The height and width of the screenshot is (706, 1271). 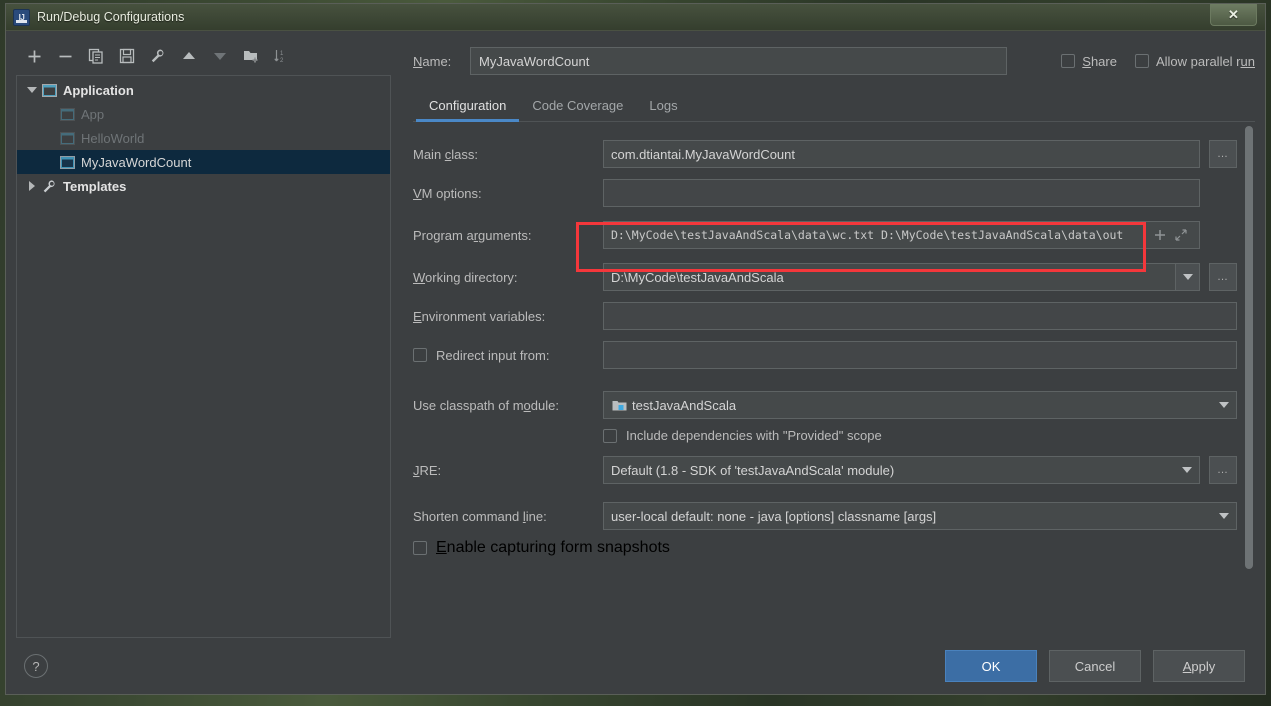 What do you see at coordinates (417, 193) in the screenshot?
I see `vm-options-mnemonic: V` at bounding box center [417, 193].